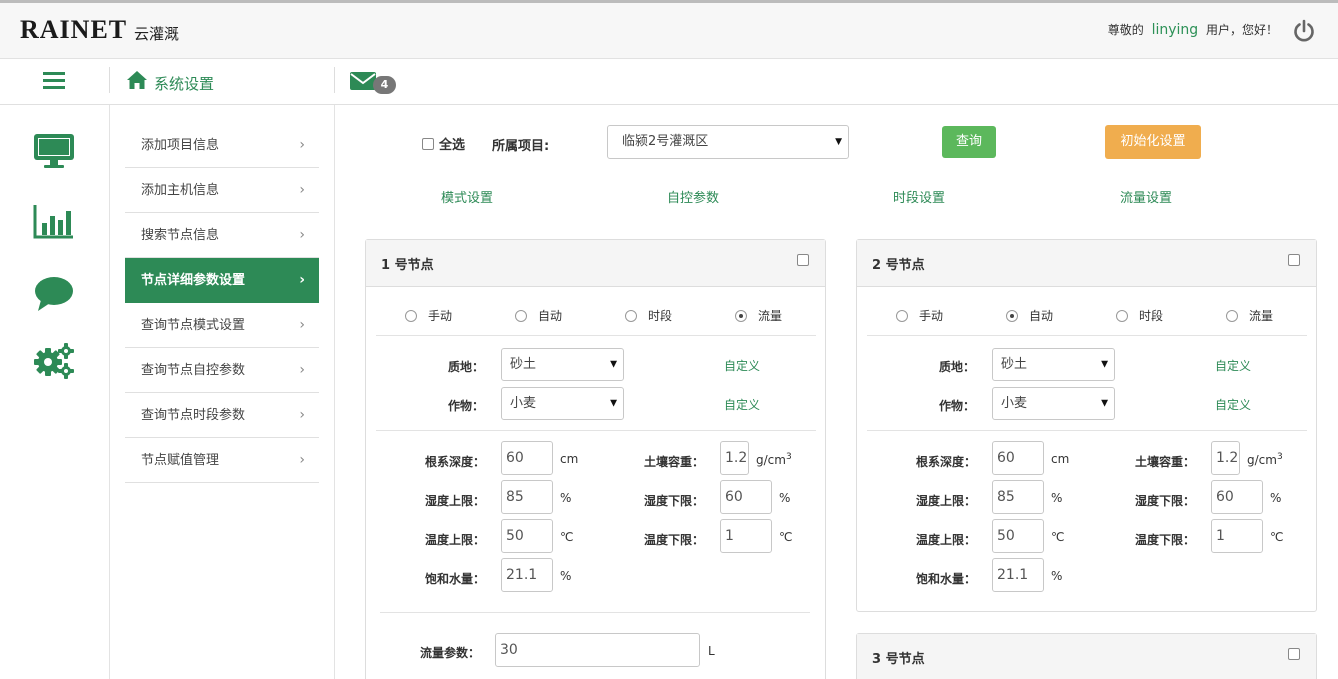  I want to click on user-greeting: 尊敬的 linying 用户，您好！, so click(1193, 29).